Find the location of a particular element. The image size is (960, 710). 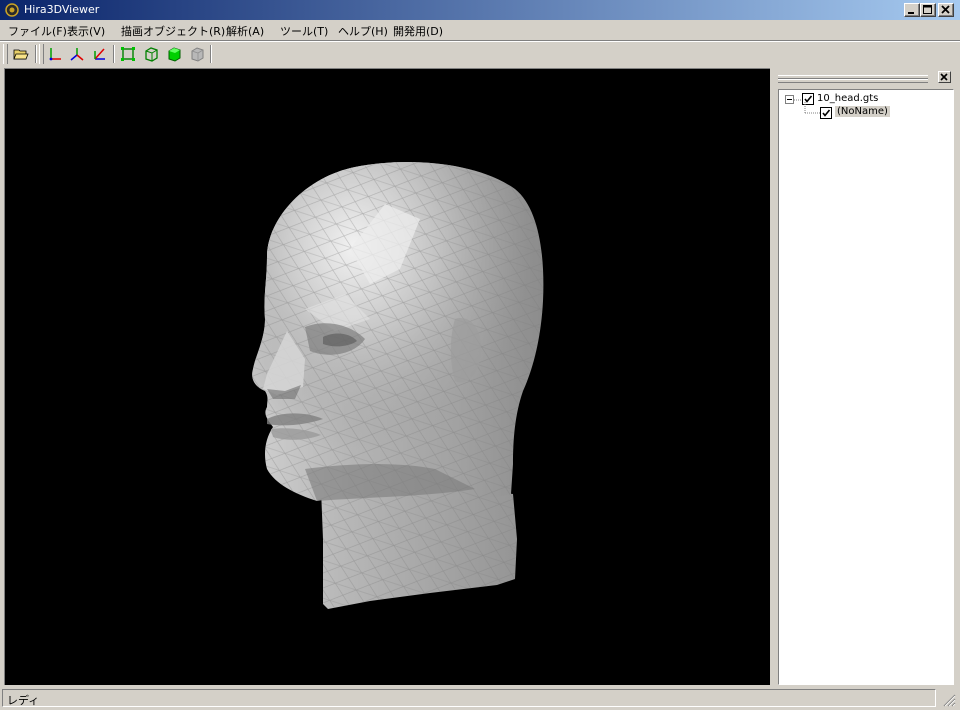

minimize-button is located at coordinates (912, 10).